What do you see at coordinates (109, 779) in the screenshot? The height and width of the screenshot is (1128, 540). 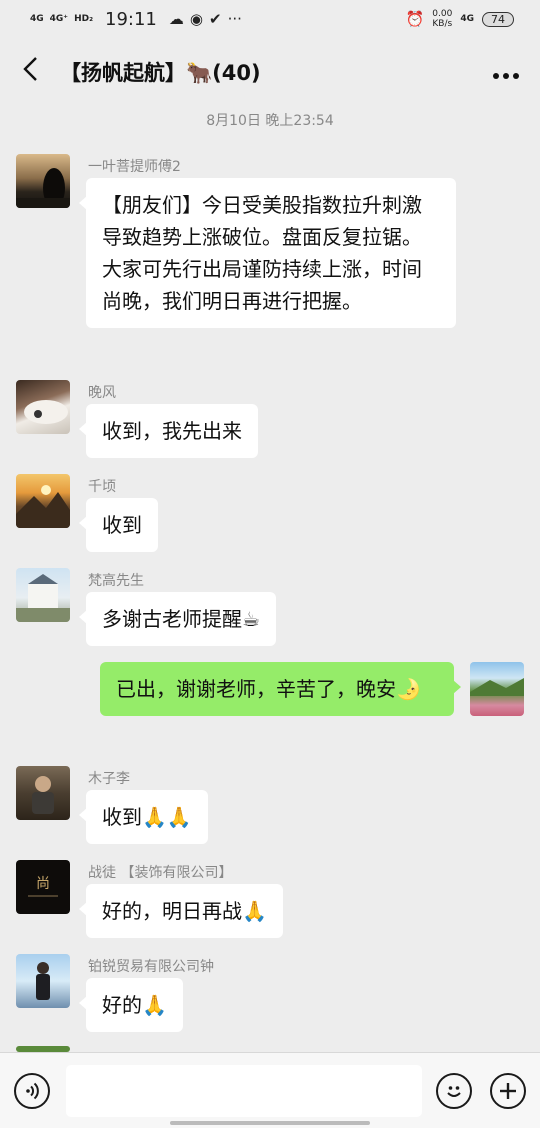 I see `sender-name: 木子李` at bounding box center [109, 779].